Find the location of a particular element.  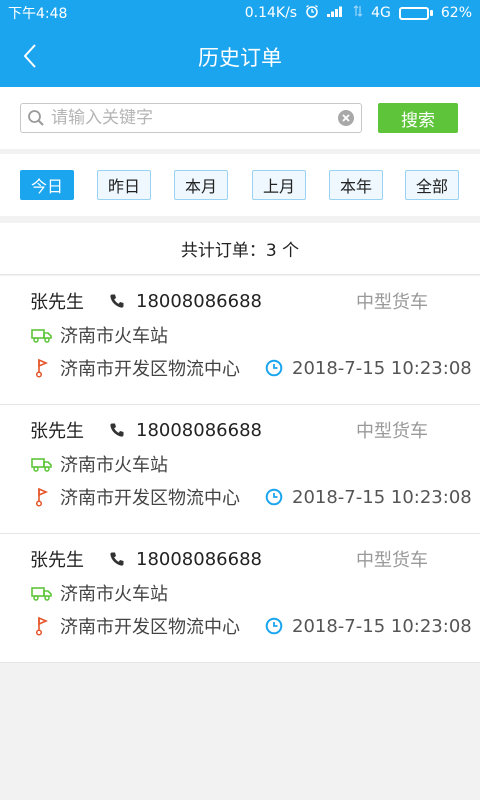

back-icon is located at coordinates (29, 56).